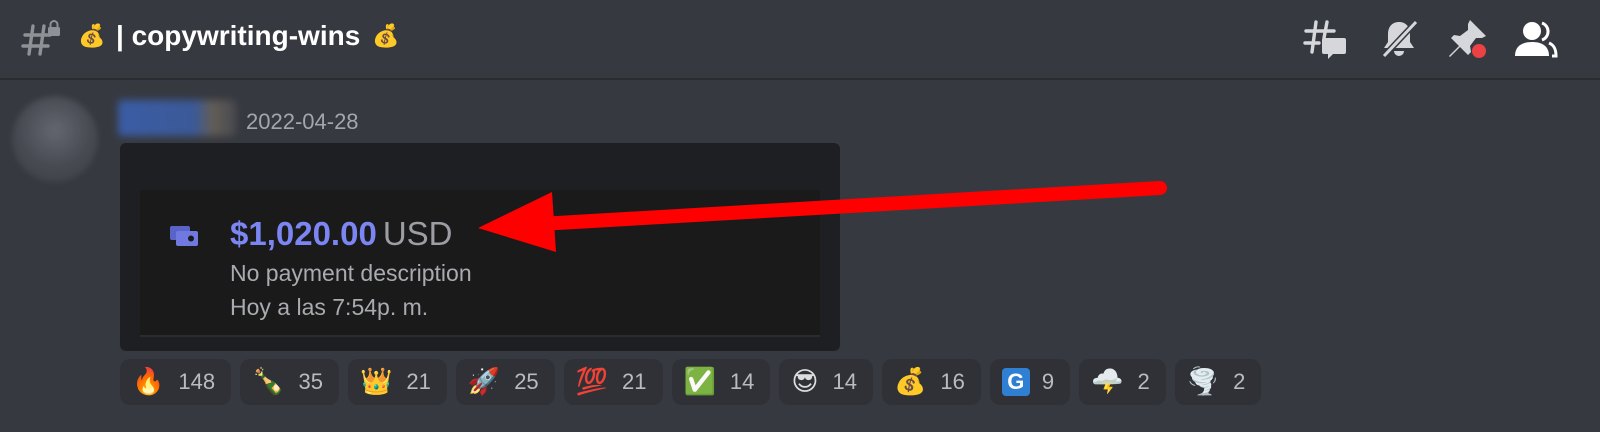 The image size is (1600, 432). I want to click on reaction-money-bag: 💰 16, so click(931, 382).